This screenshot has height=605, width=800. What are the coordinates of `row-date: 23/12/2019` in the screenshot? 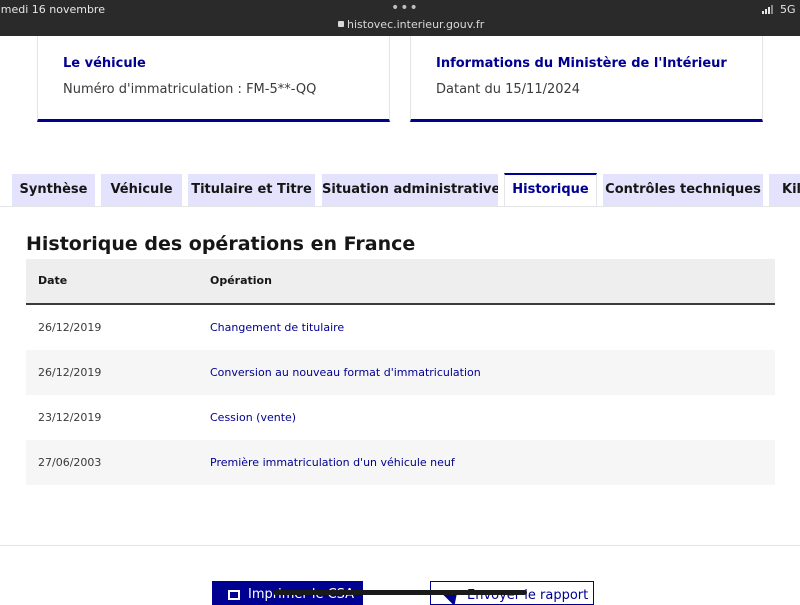 It's located at (70, 417).